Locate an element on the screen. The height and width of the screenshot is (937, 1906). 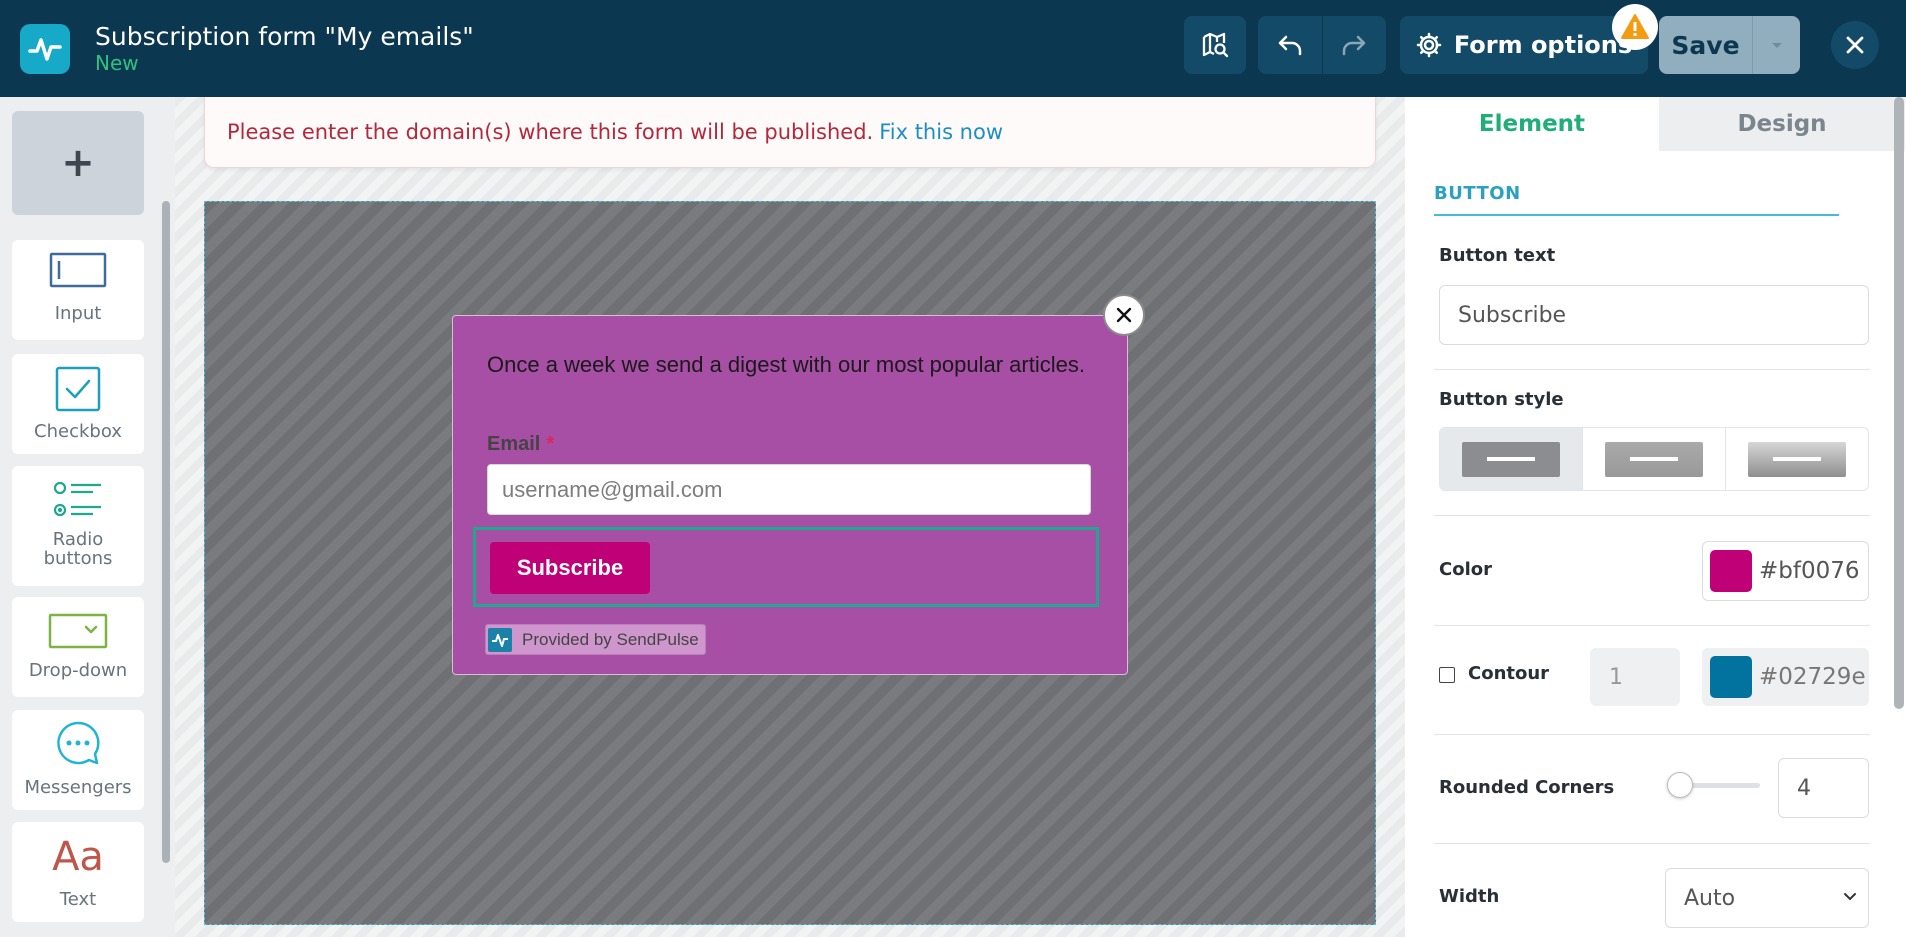
rounded-corners-label: Rounded Corners is located at coordinates (1527, 787).